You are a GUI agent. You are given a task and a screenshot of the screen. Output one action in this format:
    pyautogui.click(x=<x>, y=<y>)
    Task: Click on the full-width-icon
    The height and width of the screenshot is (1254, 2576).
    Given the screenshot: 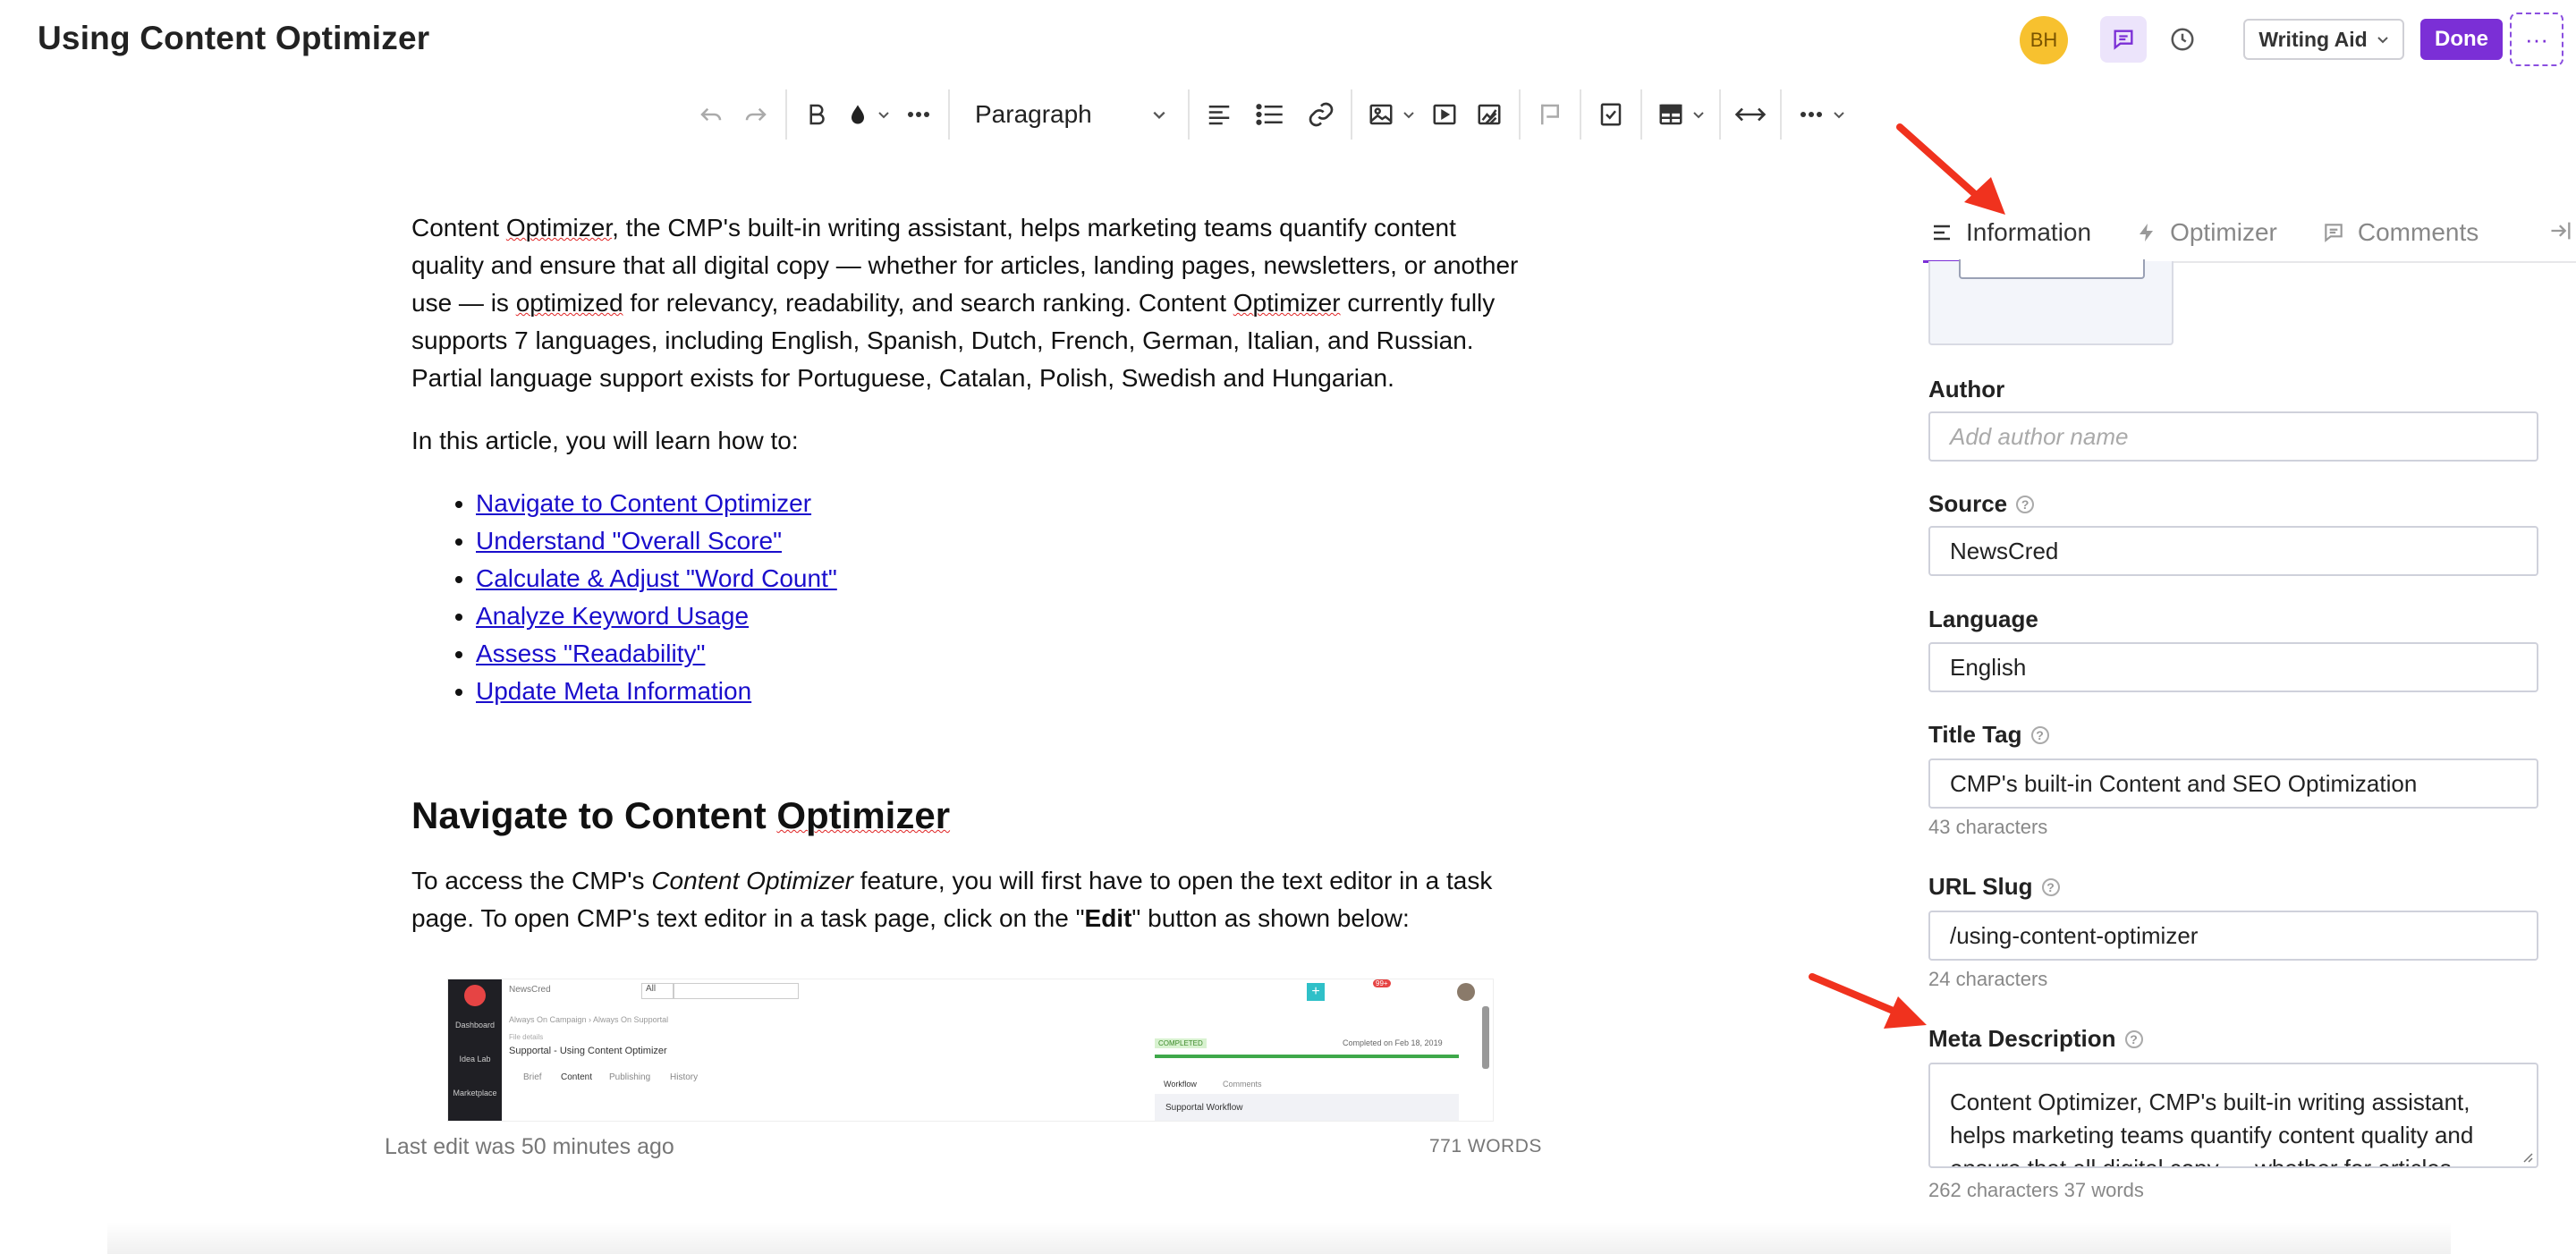 What is the action you would take?
    pyautogui.click(x=1750, y=115)
    